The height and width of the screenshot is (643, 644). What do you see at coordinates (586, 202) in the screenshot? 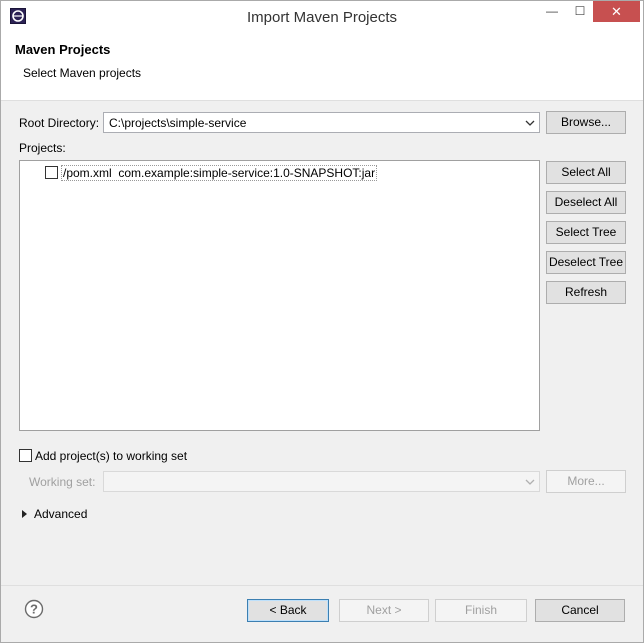
I see `deselect-all-button: Deselect All` at bounding box center [586, 202].